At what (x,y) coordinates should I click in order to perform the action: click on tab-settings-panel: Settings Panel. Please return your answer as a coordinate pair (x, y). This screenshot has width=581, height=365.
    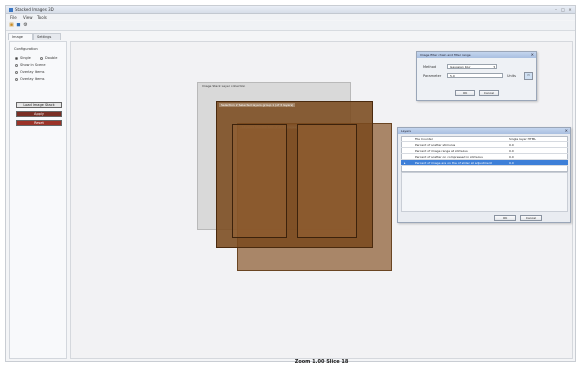
    Looking at the image, I should click on (47, 39).